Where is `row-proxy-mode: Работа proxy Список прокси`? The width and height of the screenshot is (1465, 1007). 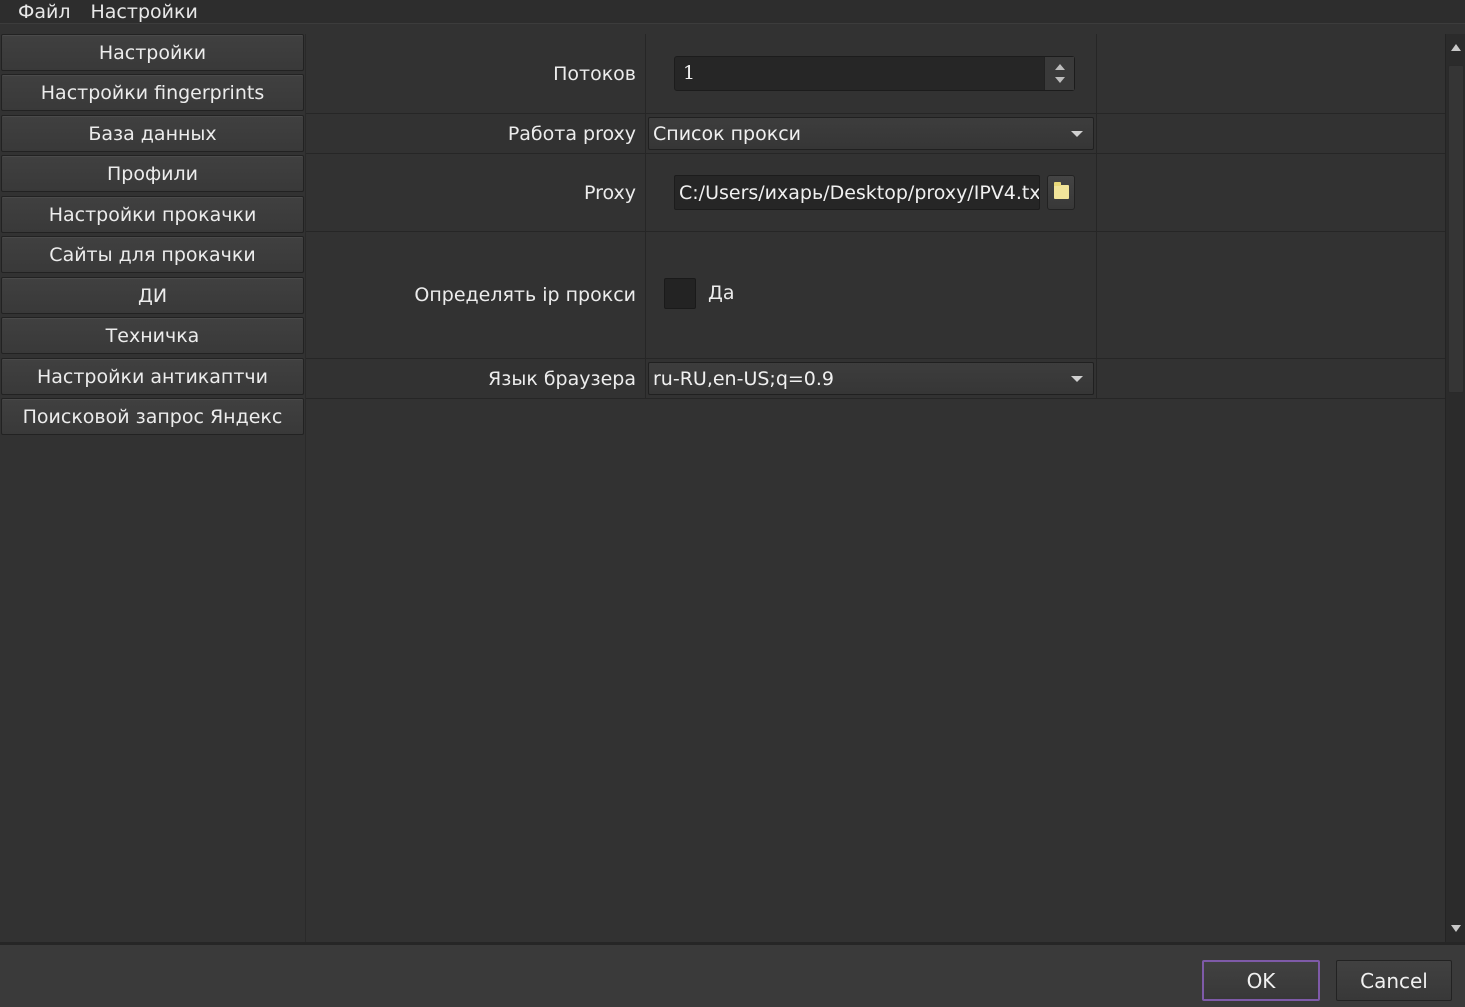 row-proxy-mode: Работа proxy Список прокси is located at coordinates (875, 134).